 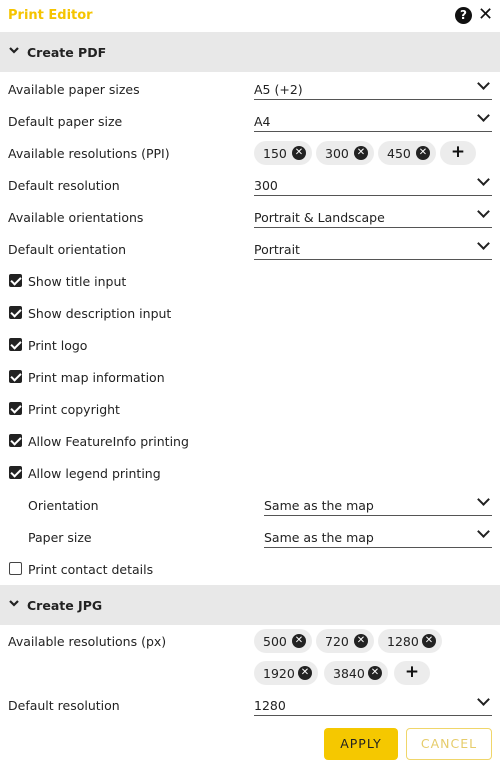 I want to click on checkbox-label: Print copyright, so click(x=74, y=409).